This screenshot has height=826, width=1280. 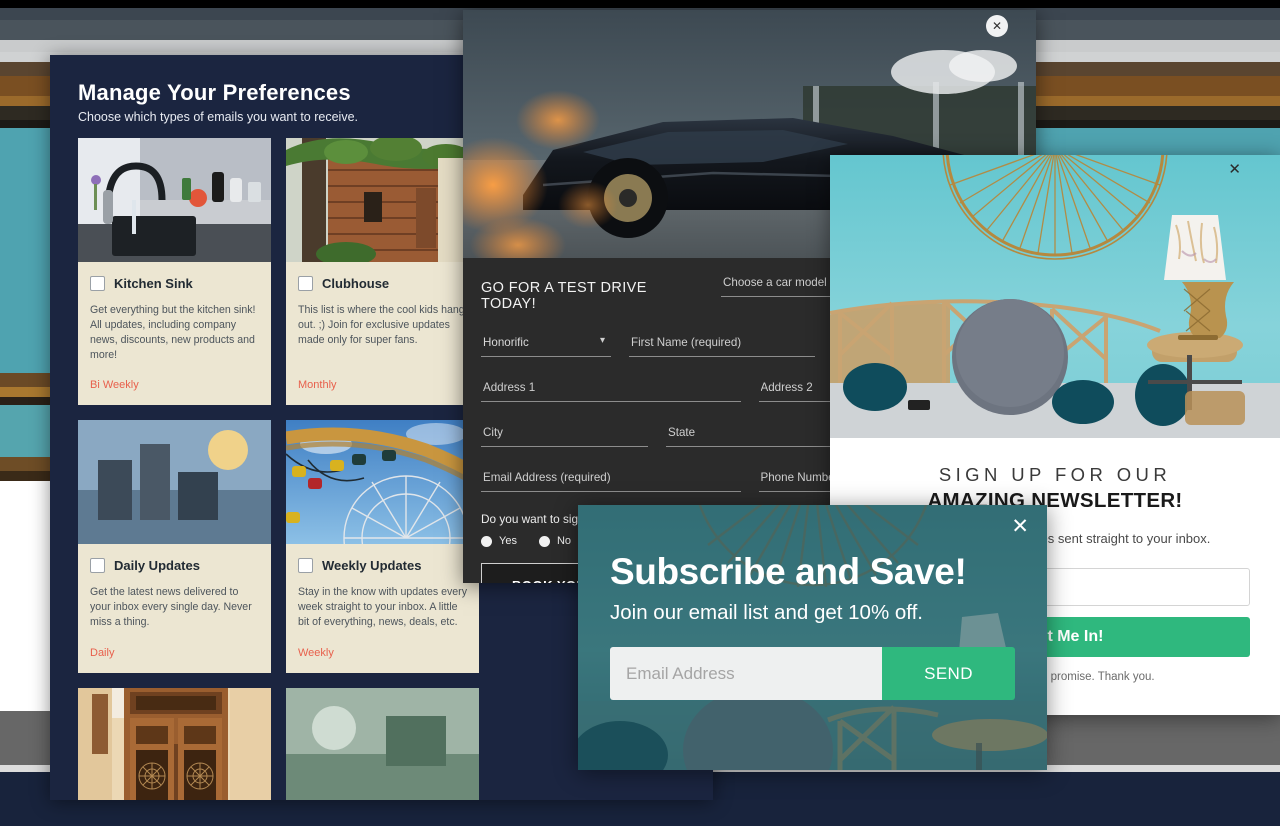 I want to click on first-name-field, so click(x=722, y=344).